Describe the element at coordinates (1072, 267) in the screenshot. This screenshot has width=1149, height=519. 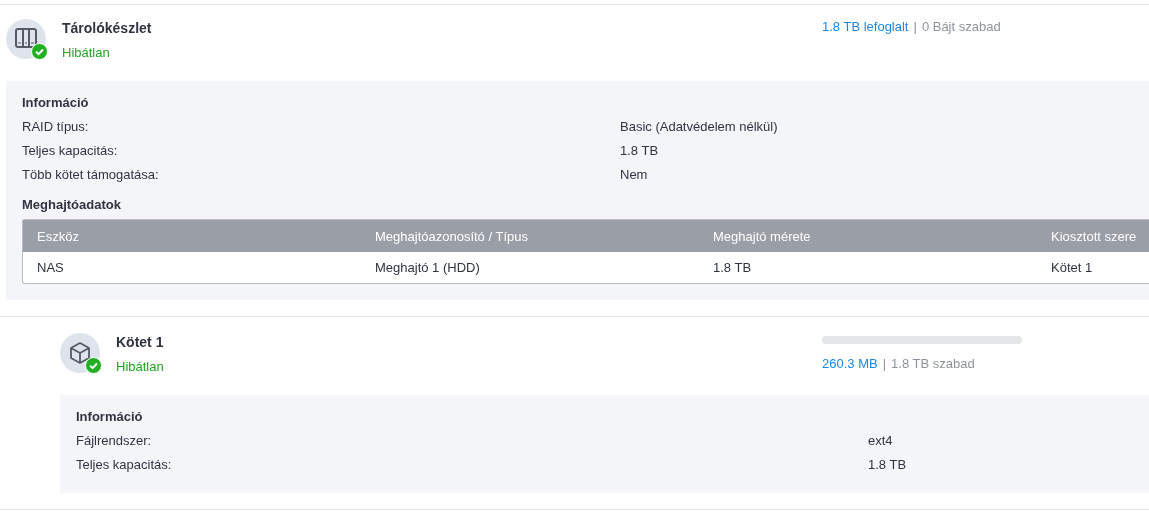
I see `table-cell: Kötet 1` at that location.